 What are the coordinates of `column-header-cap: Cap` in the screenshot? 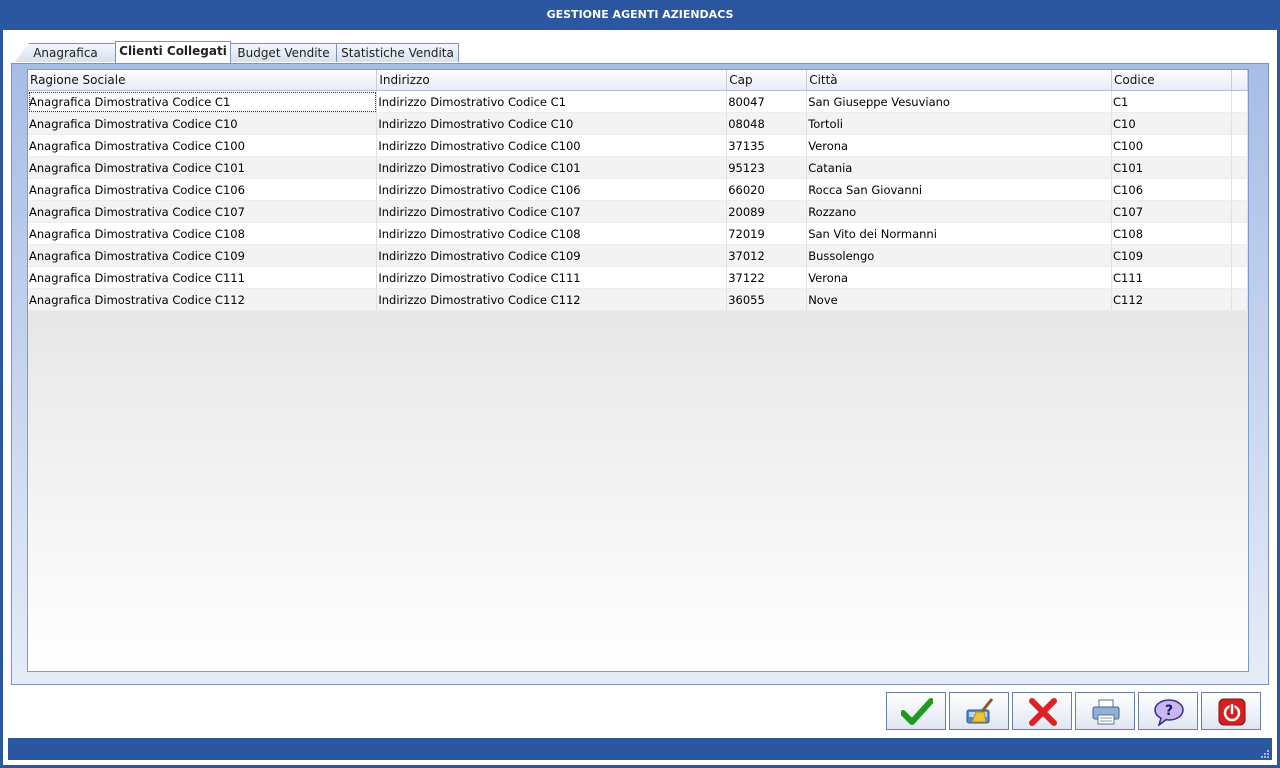 It's located at (767, 80).